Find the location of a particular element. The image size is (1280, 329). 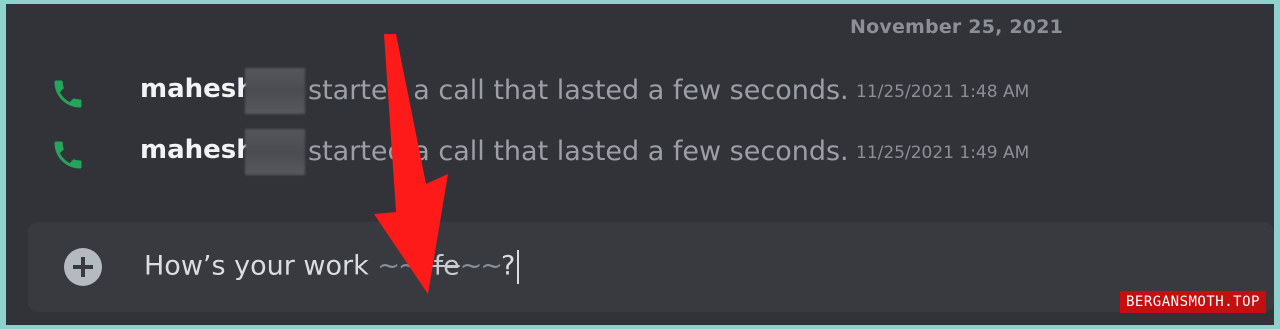

input-text-after: ? is located at coordinates (508, 266).